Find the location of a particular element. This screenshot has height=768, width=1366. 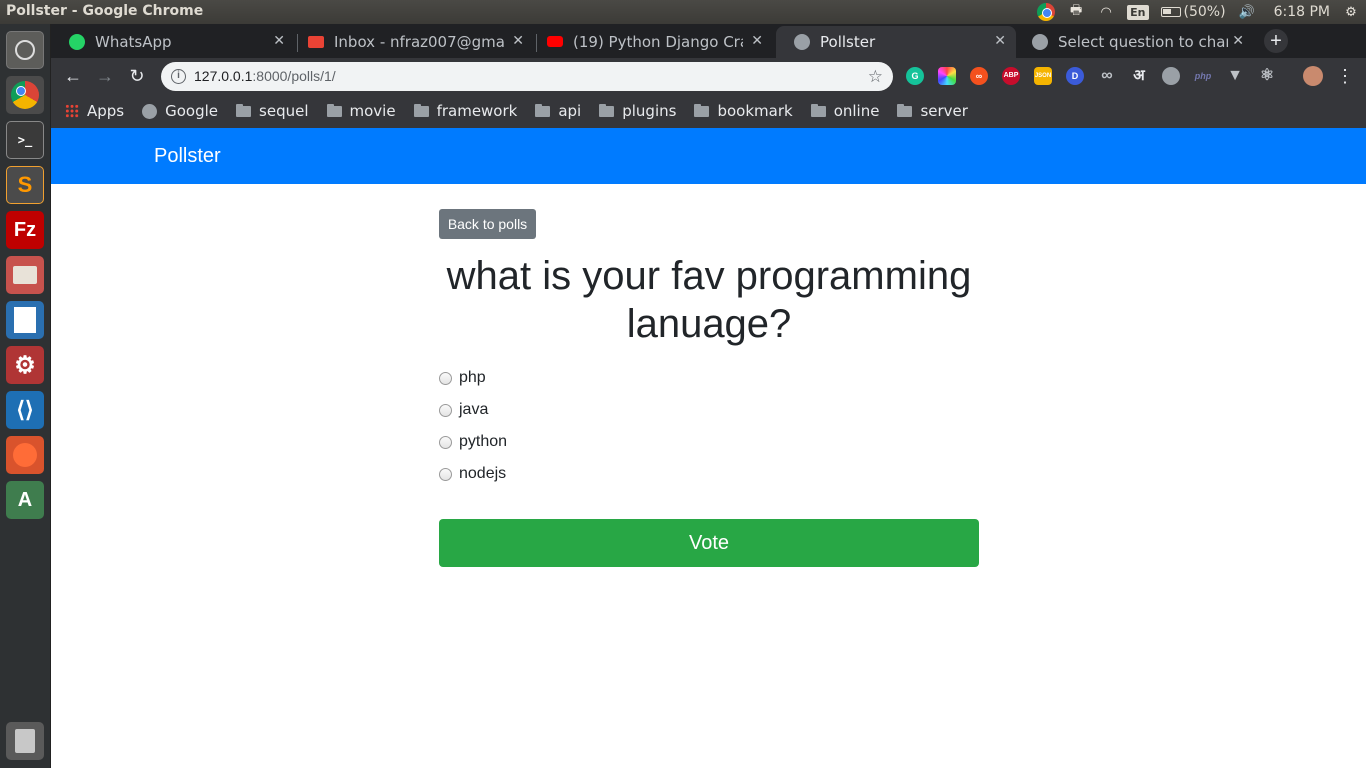

tab-gmail: Inbox - nfraz007@gmail.c ✕ is located at coordinates (412, 42).